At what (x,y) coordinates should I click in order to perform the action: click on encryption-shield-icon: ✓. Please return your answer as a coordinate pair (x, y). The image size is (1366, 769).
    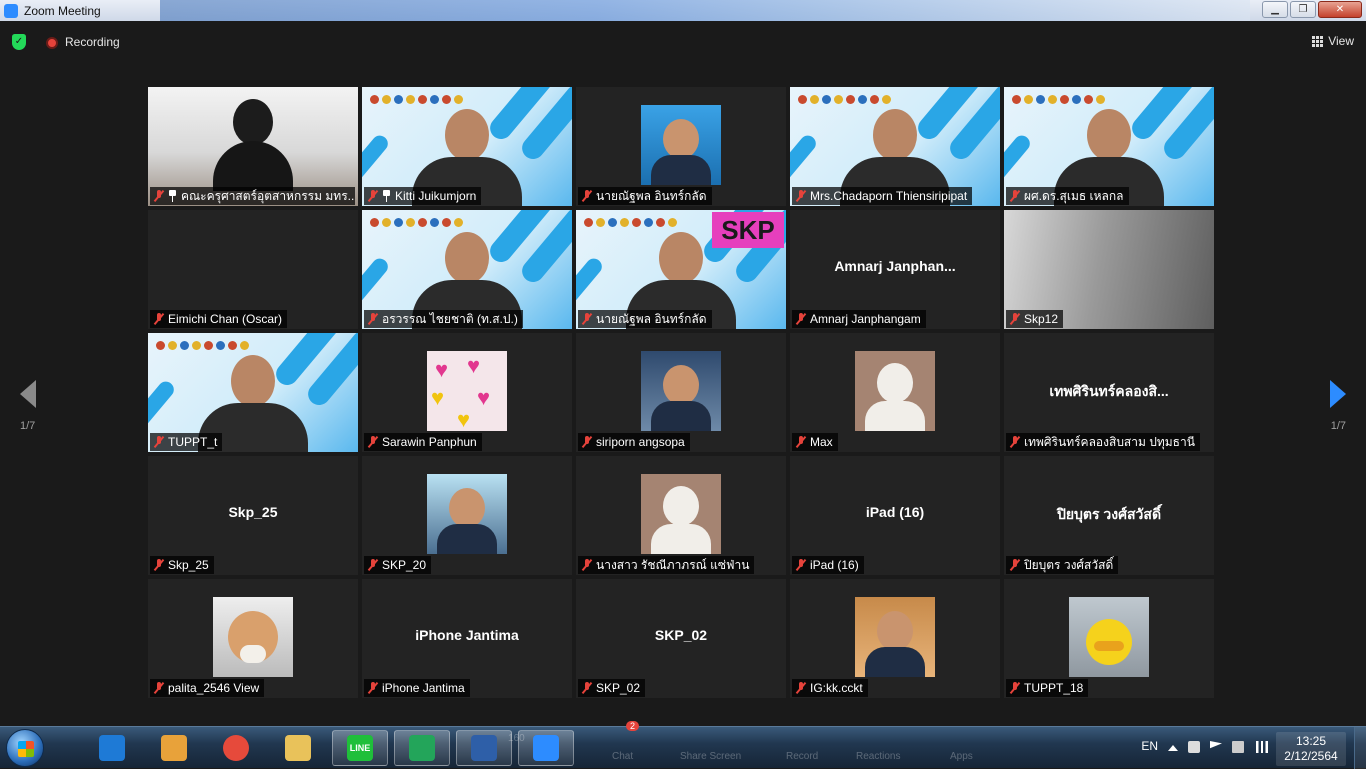
    Looking at the image, I should click on (19, 42).